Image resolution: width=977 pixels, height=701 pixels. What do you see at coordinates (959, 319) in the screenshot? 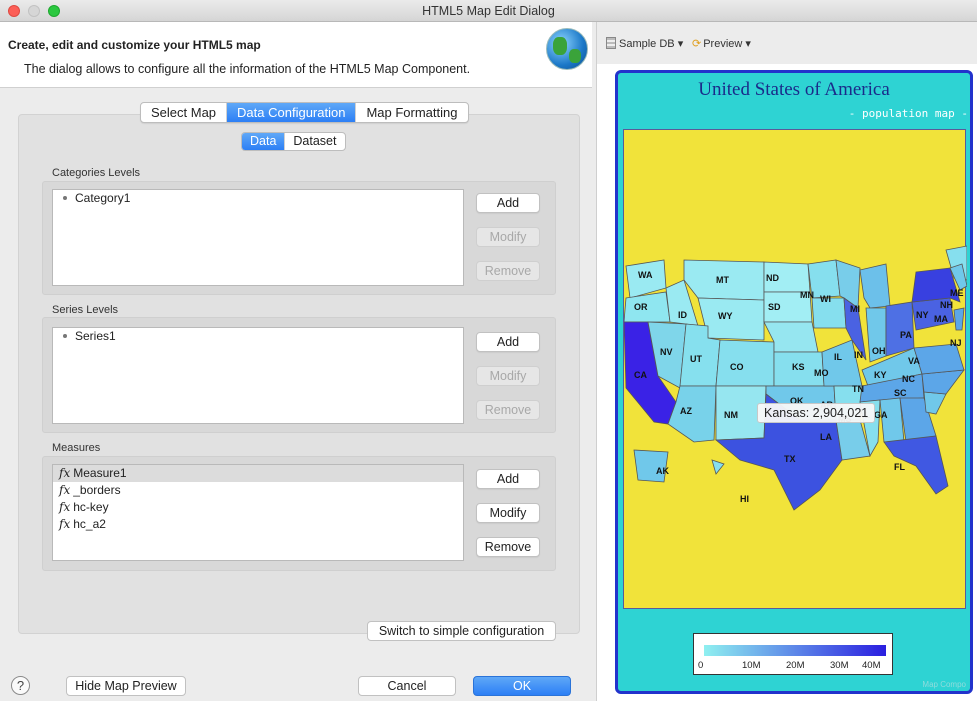
I see `state-nj` at bounding box center [959, 319].